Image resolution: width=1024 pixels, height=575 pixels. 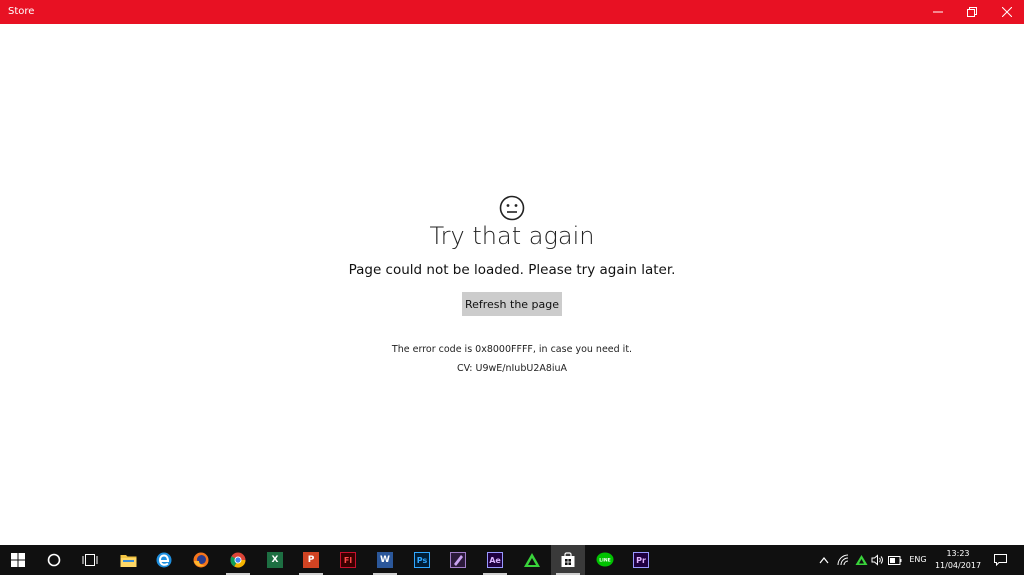 I want to click on start-button, so click(x=18, y=560).